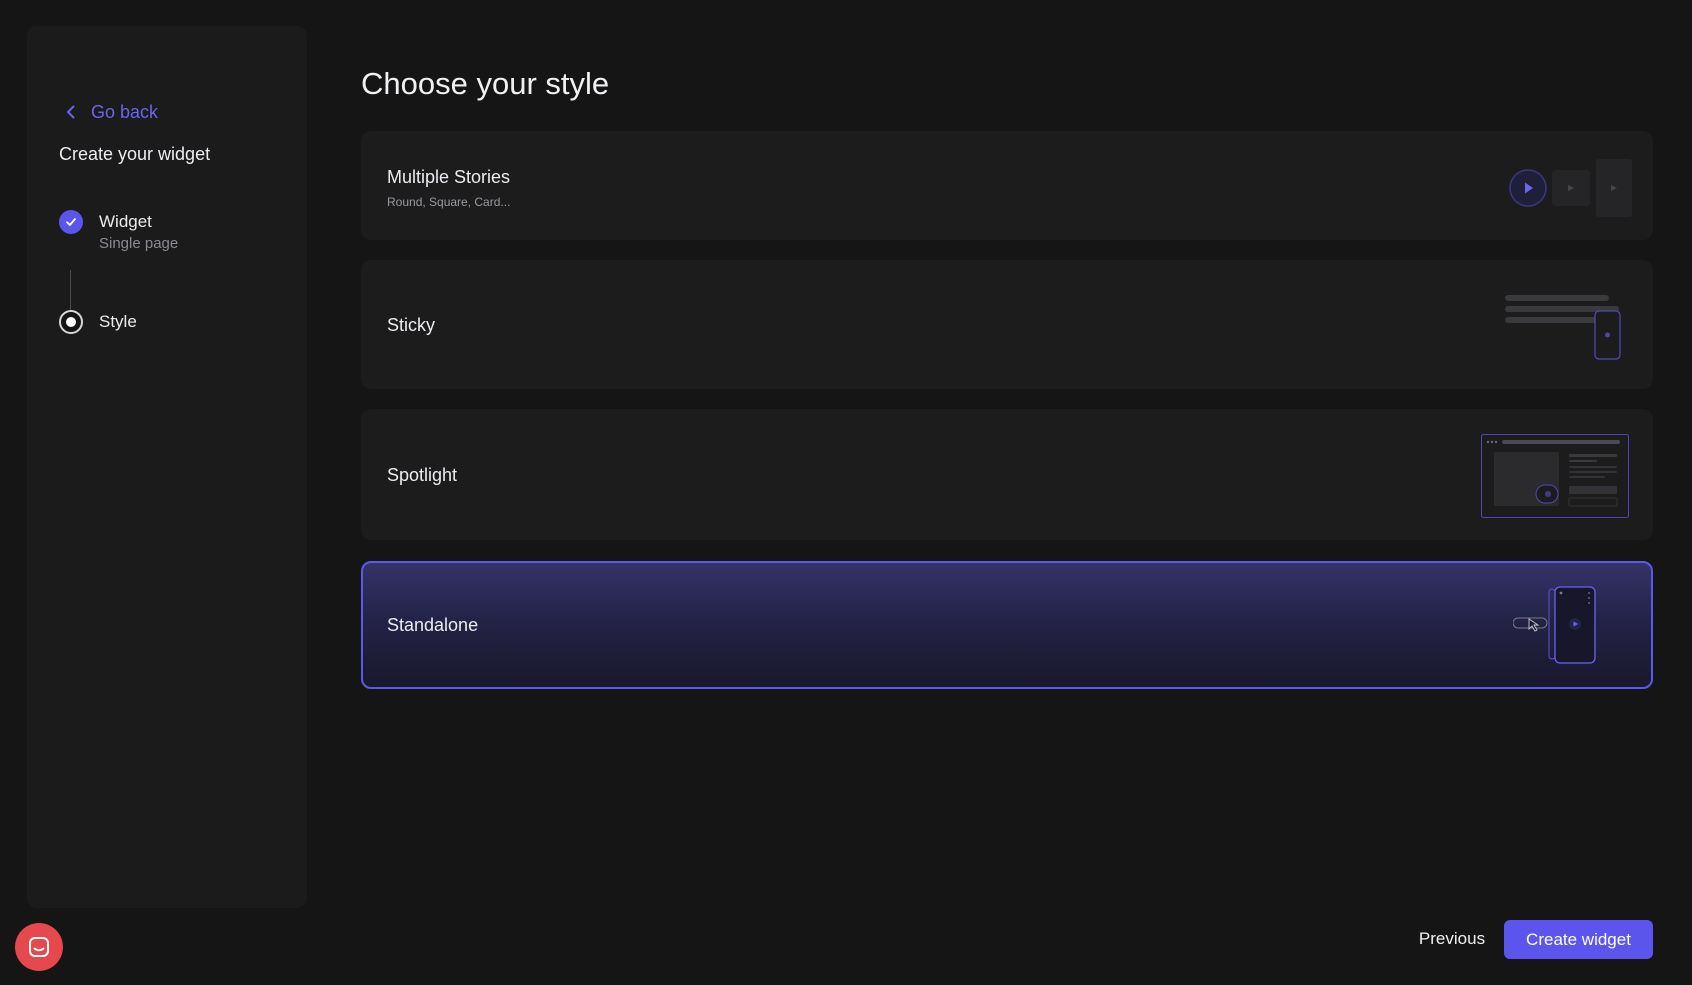  What do you see at coordinates (422, 475) in the screenshot?
I see `option-name: Spotlight` at bounding box center [422, 475].